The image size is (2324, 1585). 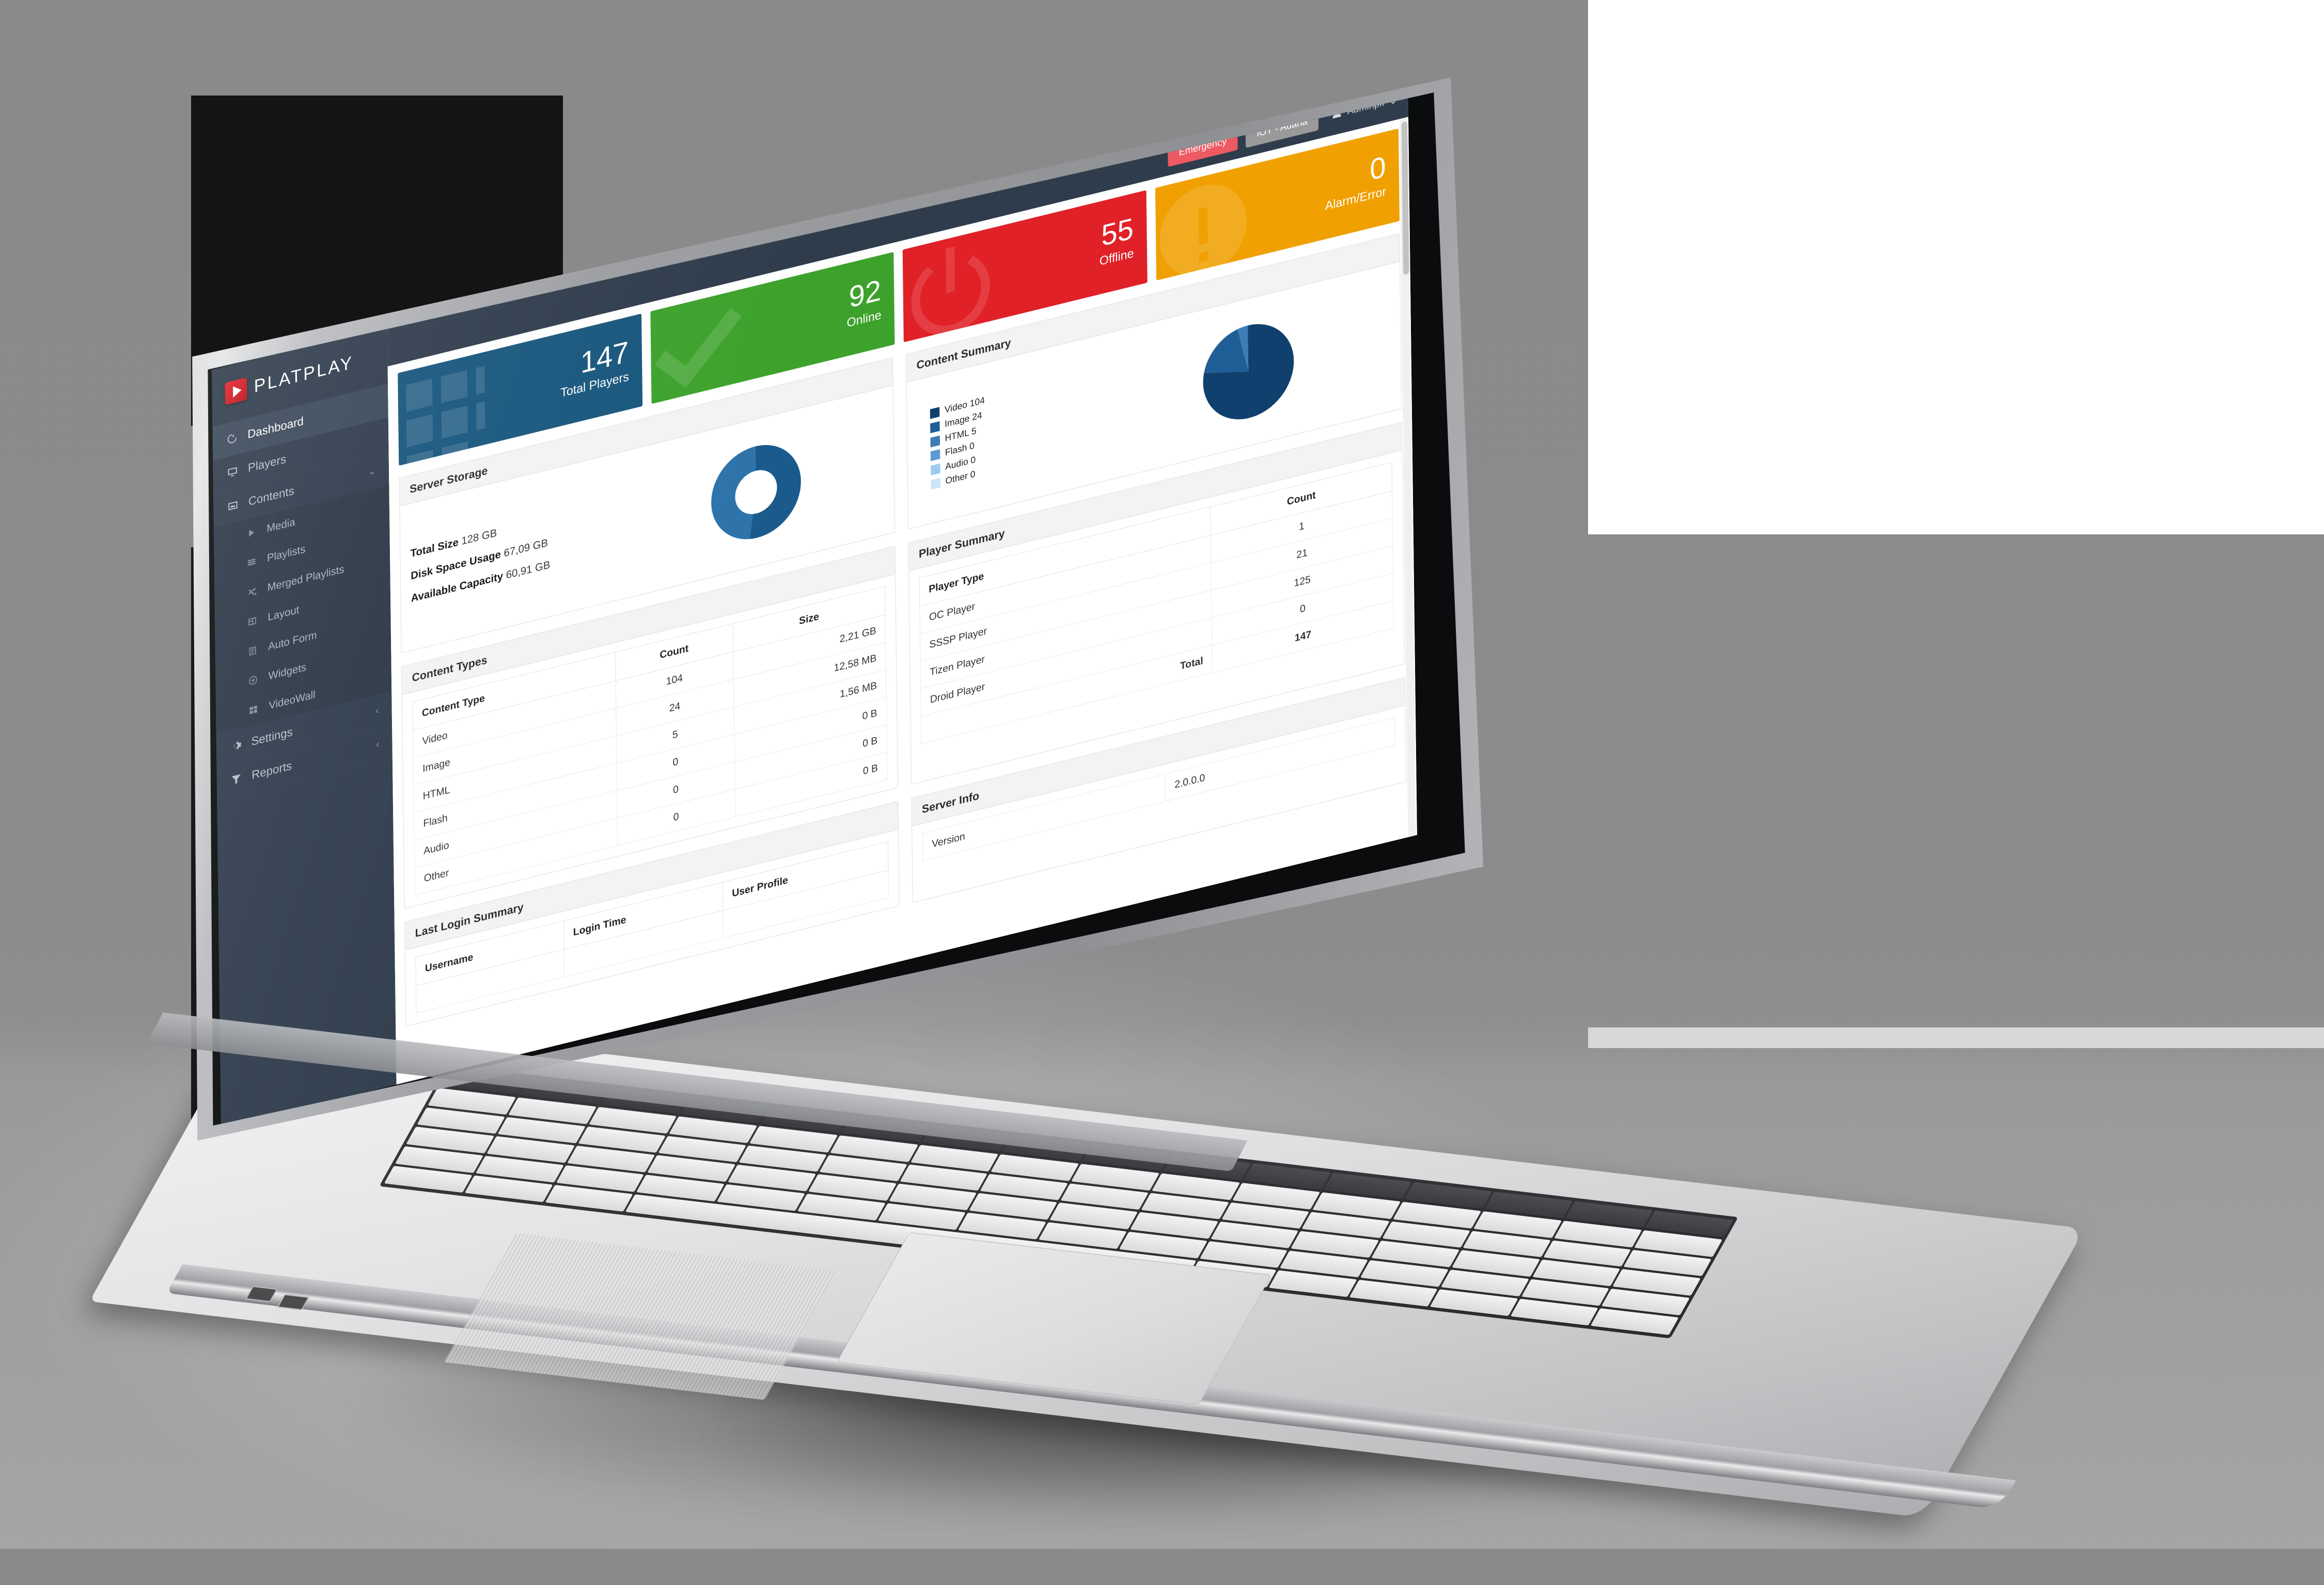 I want to click on shuffle-icon, so click(x=251, y=592).